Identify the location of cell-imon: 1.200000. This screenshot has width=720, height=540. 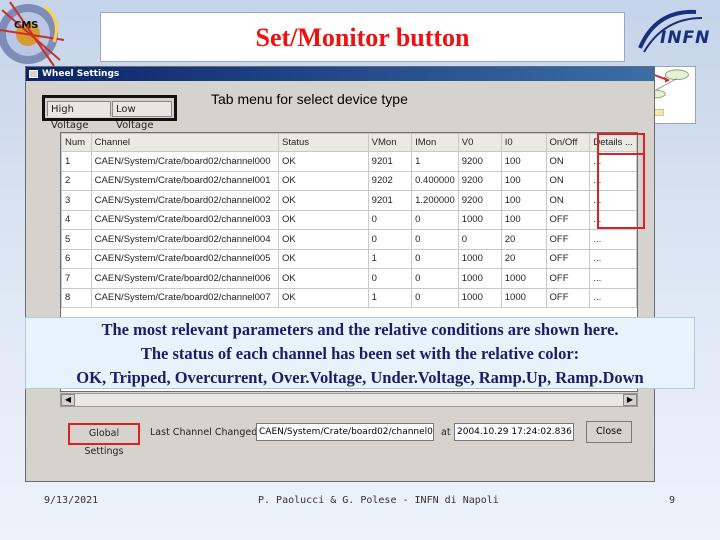
(435, 200).